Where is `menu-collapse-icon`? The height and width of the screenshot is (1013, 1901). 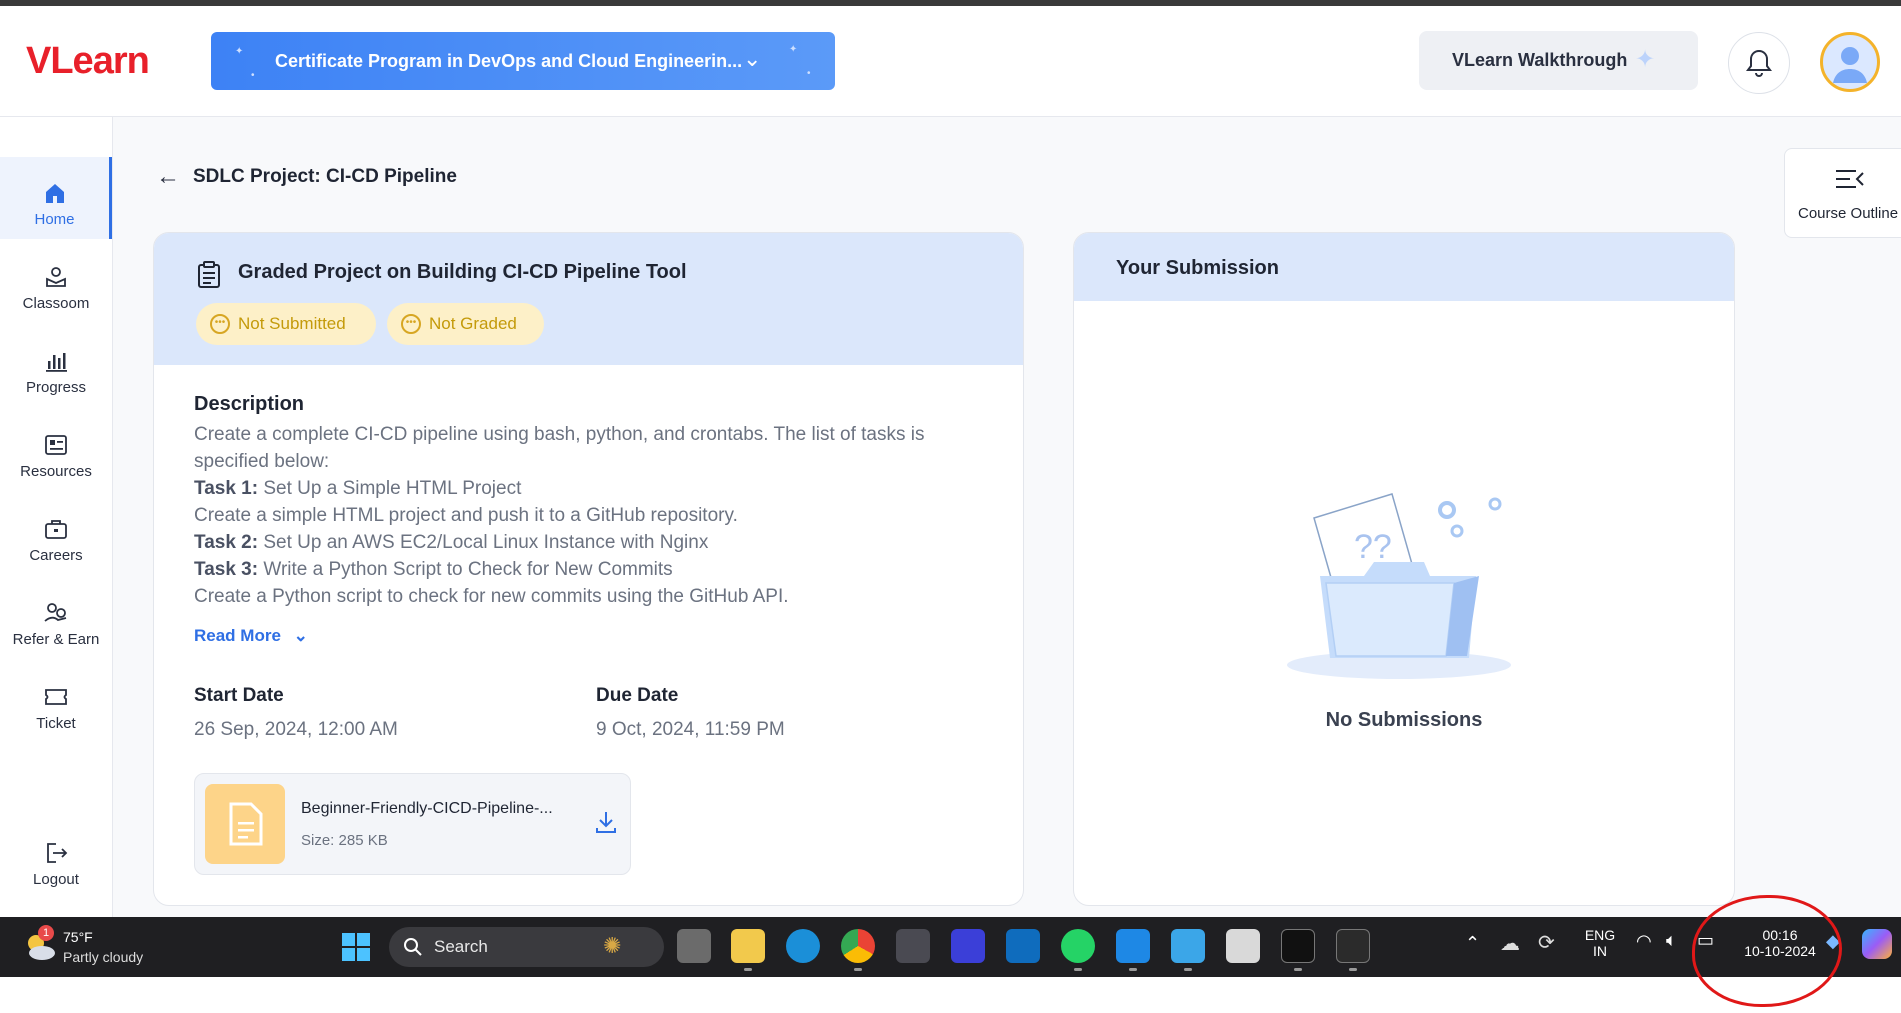 menu-collapse-icon is located at coordinates (1850, 179).